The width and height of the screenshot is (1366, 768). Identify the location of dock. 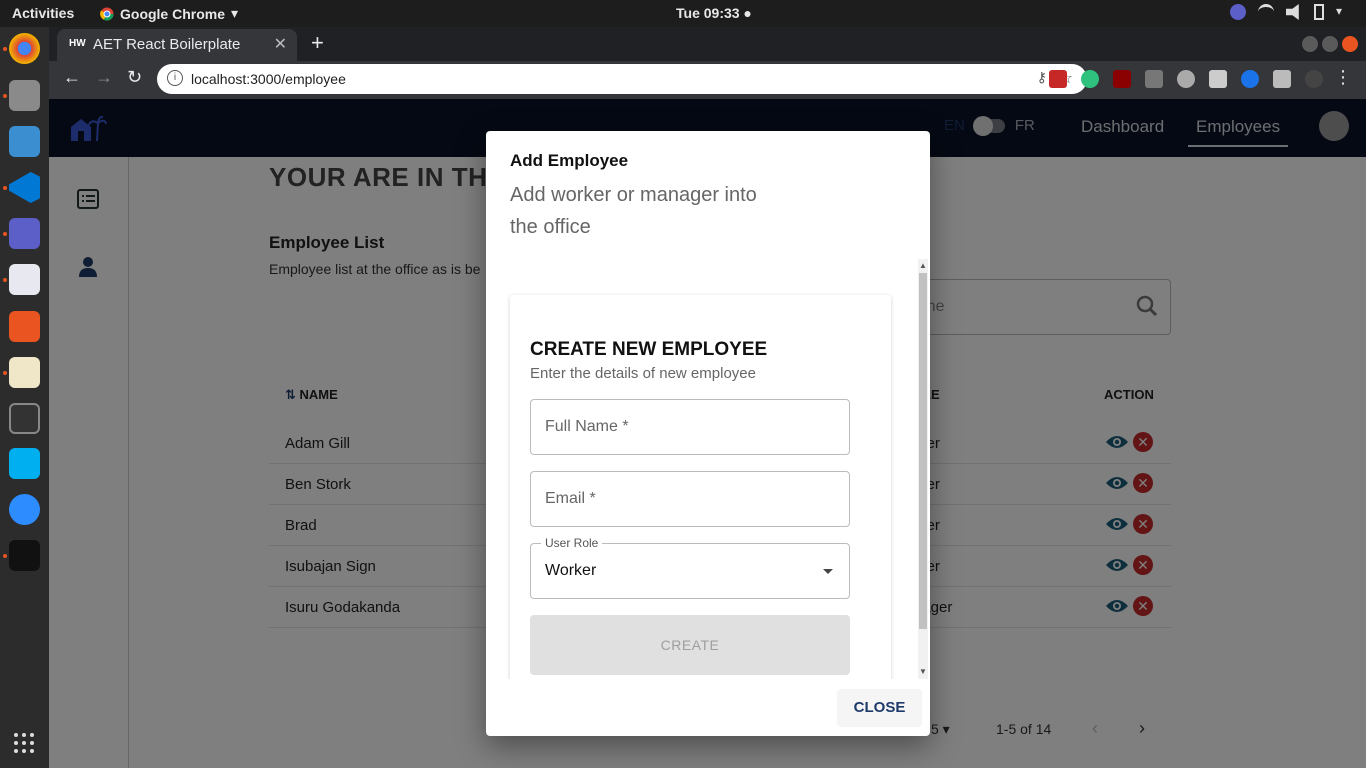
(24, 397).